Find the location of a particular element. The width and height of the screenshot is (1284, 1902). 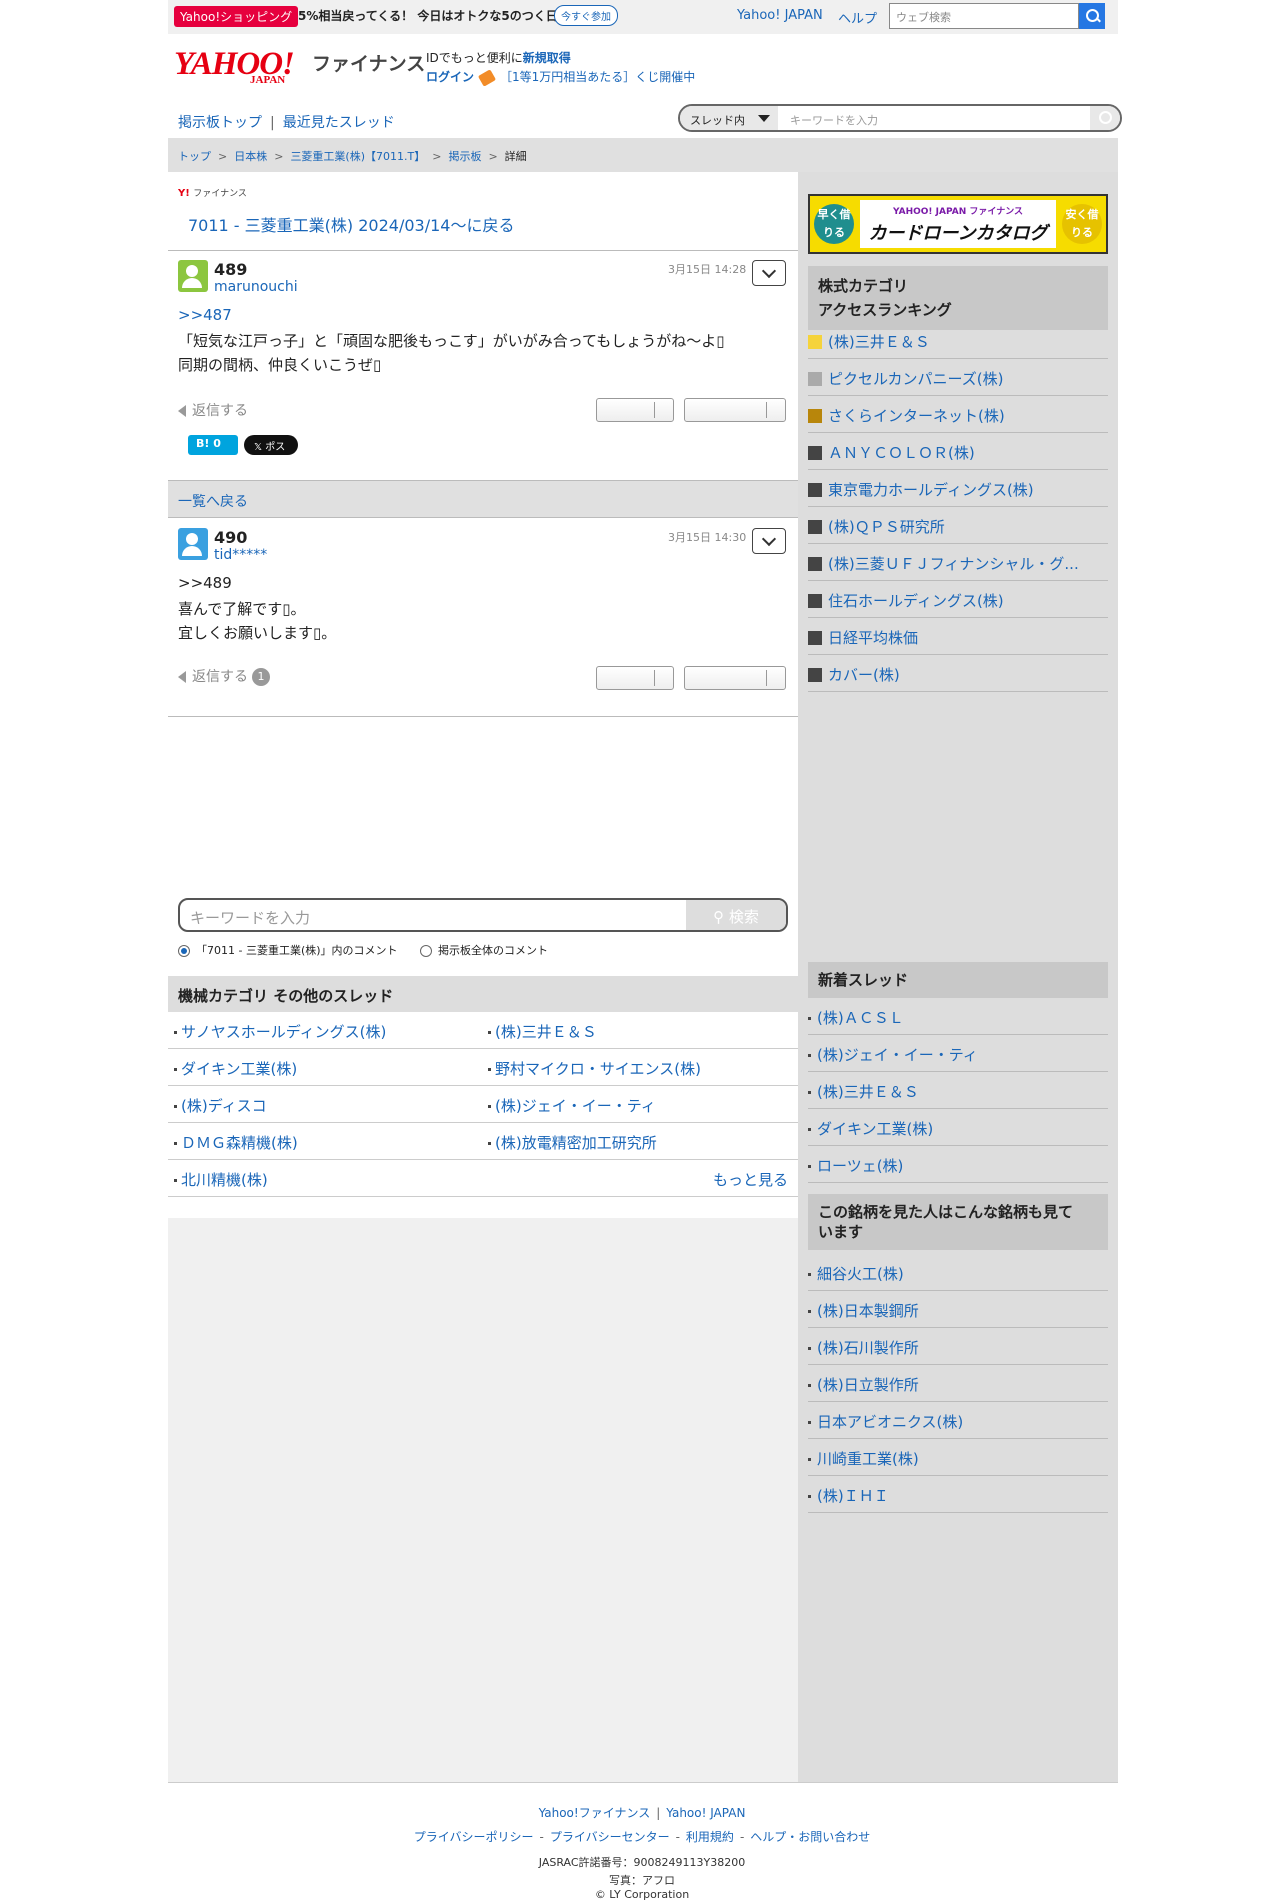

new-threads-heading: 新着スレッド is located at coordinates (958, 980).